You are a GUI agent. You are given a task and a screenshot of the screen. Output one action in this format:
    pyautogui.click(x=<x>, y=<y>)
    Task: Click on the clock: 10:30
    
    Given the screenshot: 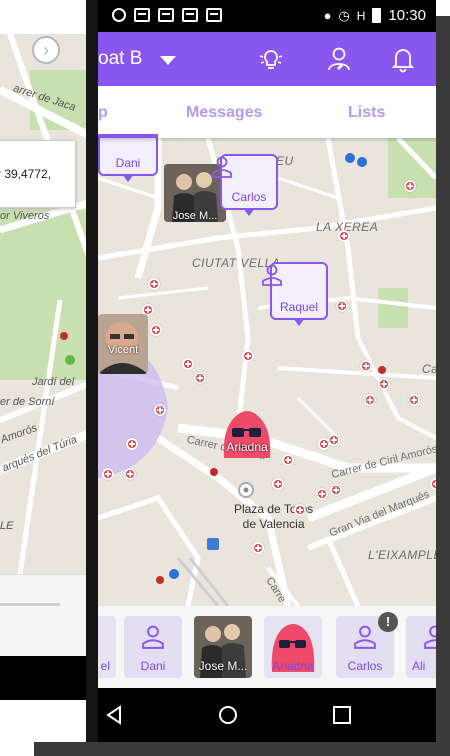 What is the action you would take?
    pyautogui.click(x=407, y=15)
    